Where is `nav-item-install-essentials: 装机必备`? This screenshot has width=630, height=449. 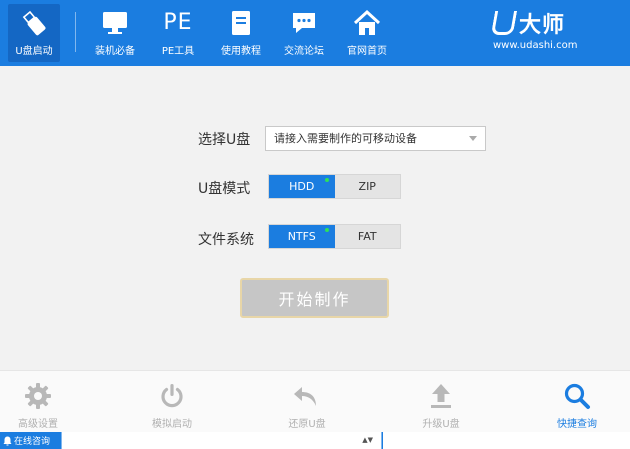
nav-item-install-essentials: 装机必备 is located at coordinates (115, 33).